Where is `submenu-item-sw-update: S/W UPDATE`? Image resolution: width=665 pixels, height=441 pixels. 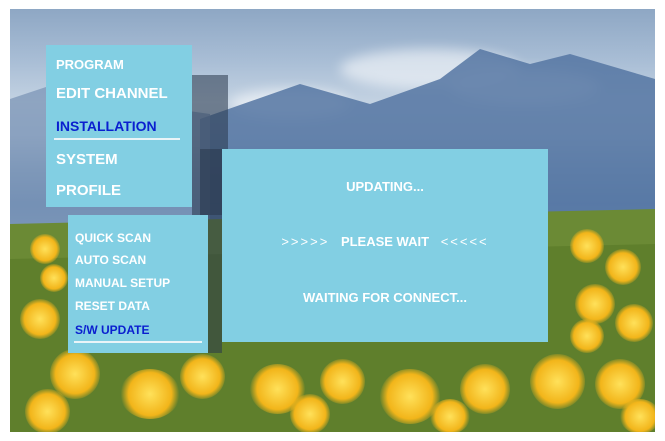
submenu-item-sw-update: S/W UPDATE is located at coordinates (112, 330).